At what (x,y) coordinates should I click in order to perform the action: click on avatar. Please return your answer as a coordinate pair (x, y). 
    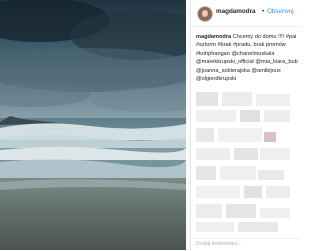
    Looking at the image, I should click on (205, 14).